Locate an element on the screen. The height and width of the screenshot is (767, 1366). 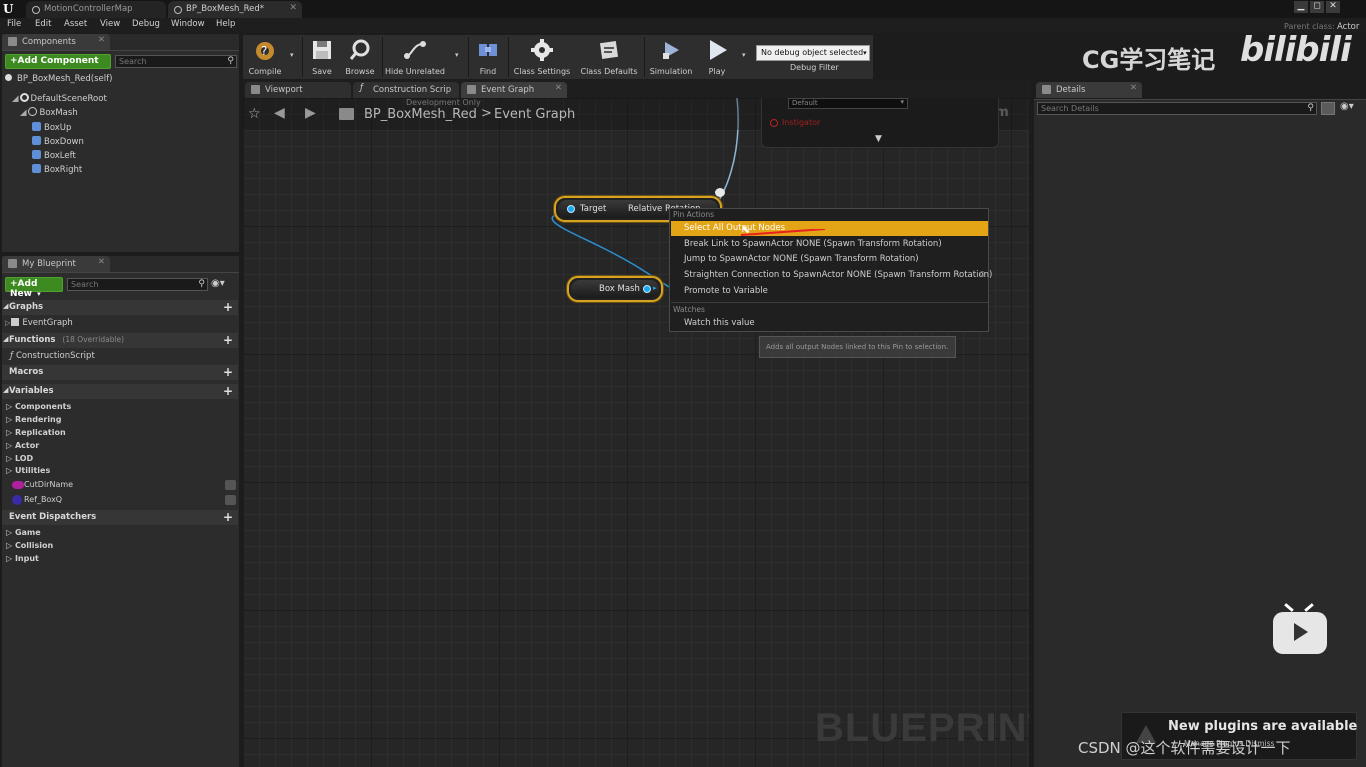
box-mash-variable-node: Box Mash ▸ is located at coordinates (615, 289).